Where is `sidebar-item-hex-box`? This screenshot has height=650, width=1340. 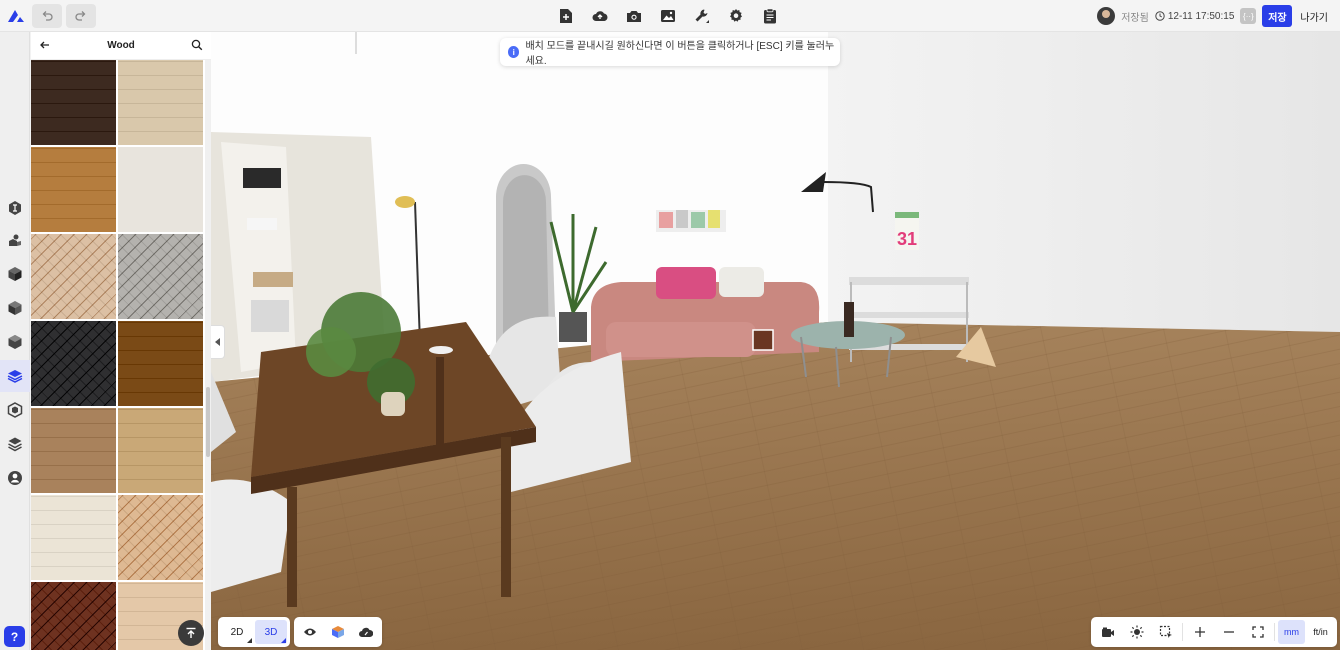 sidebar-item-hex-box is located at coordinates (15, 410).